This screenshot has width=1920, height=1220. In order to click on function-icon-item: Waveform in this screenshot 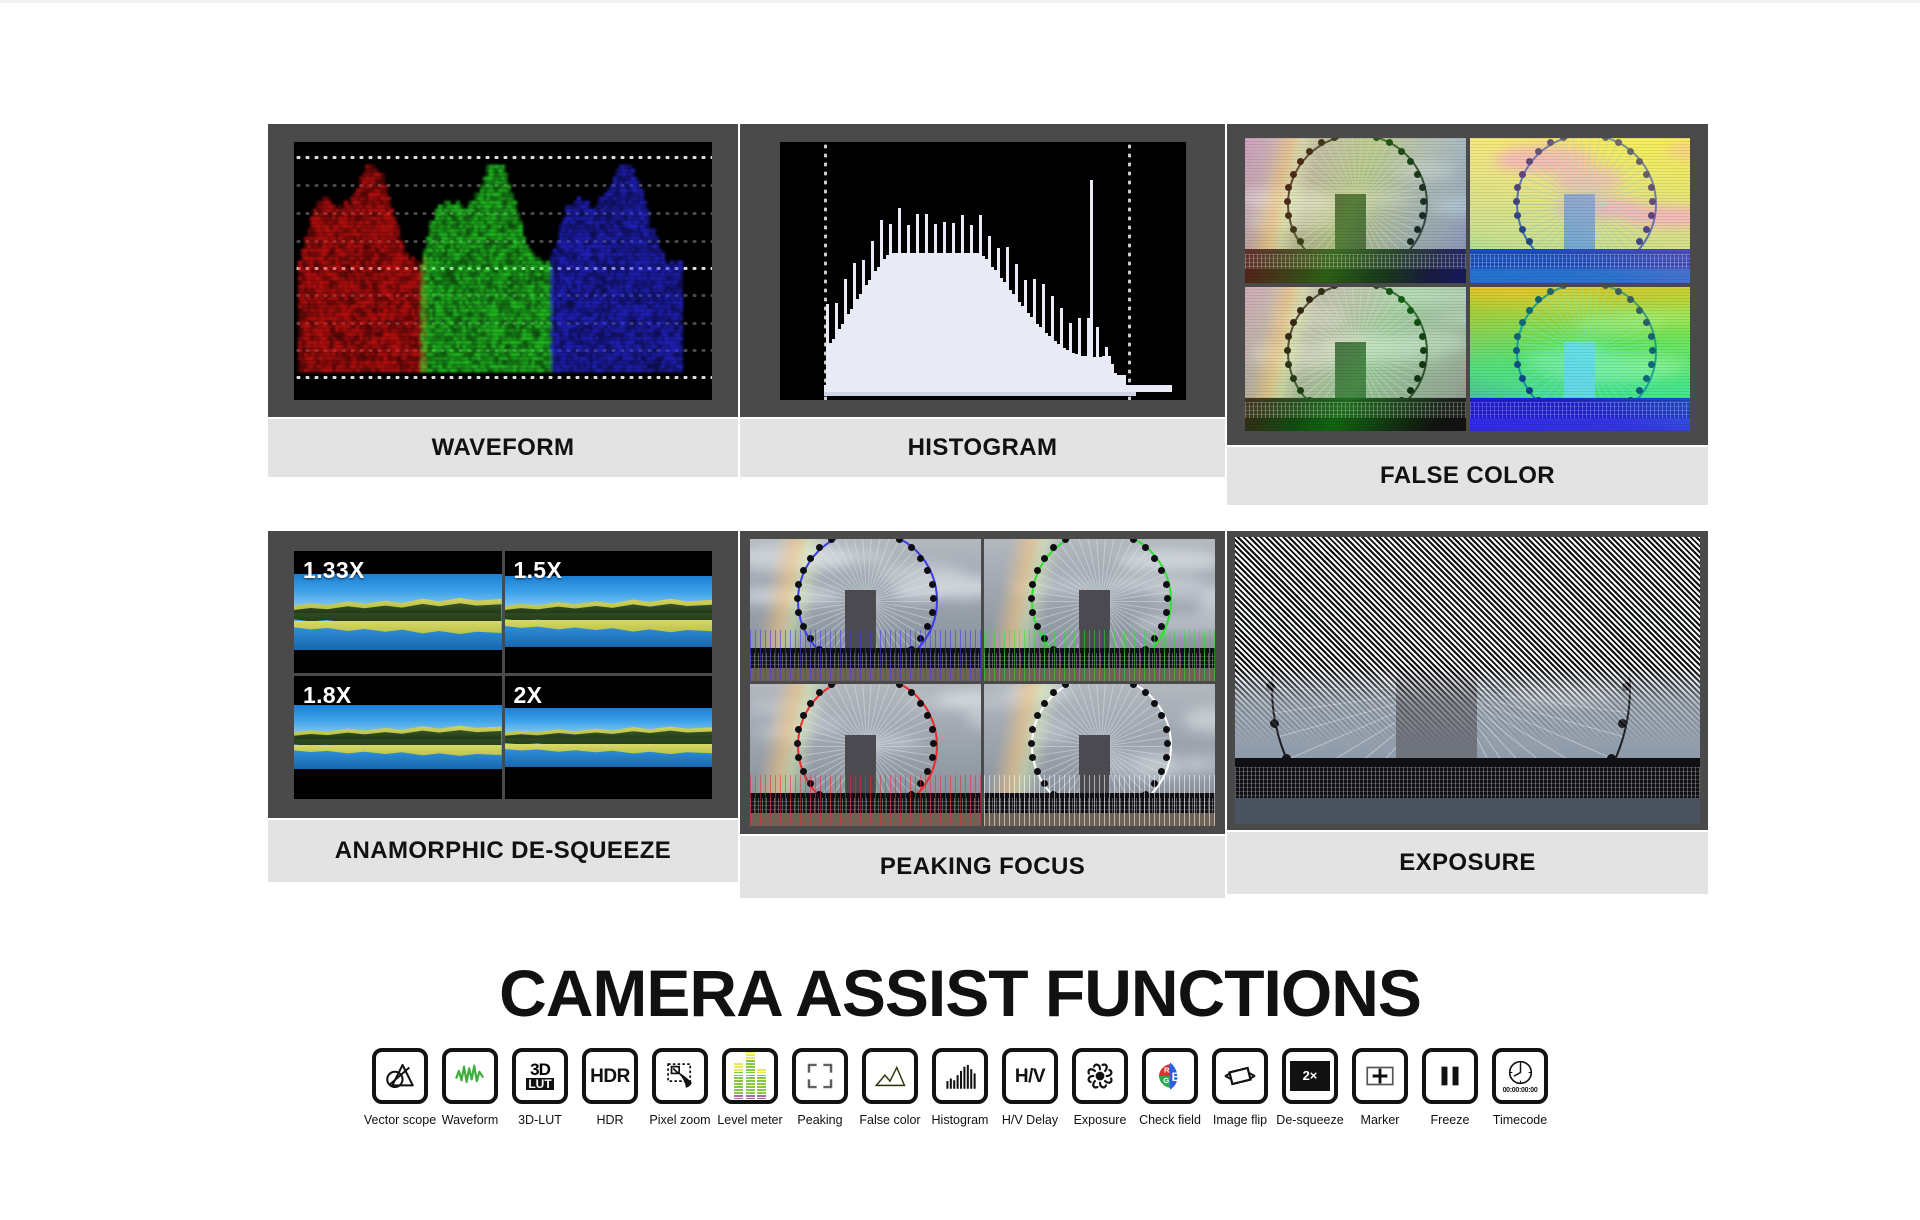, I will do `click(470, 1087)`.